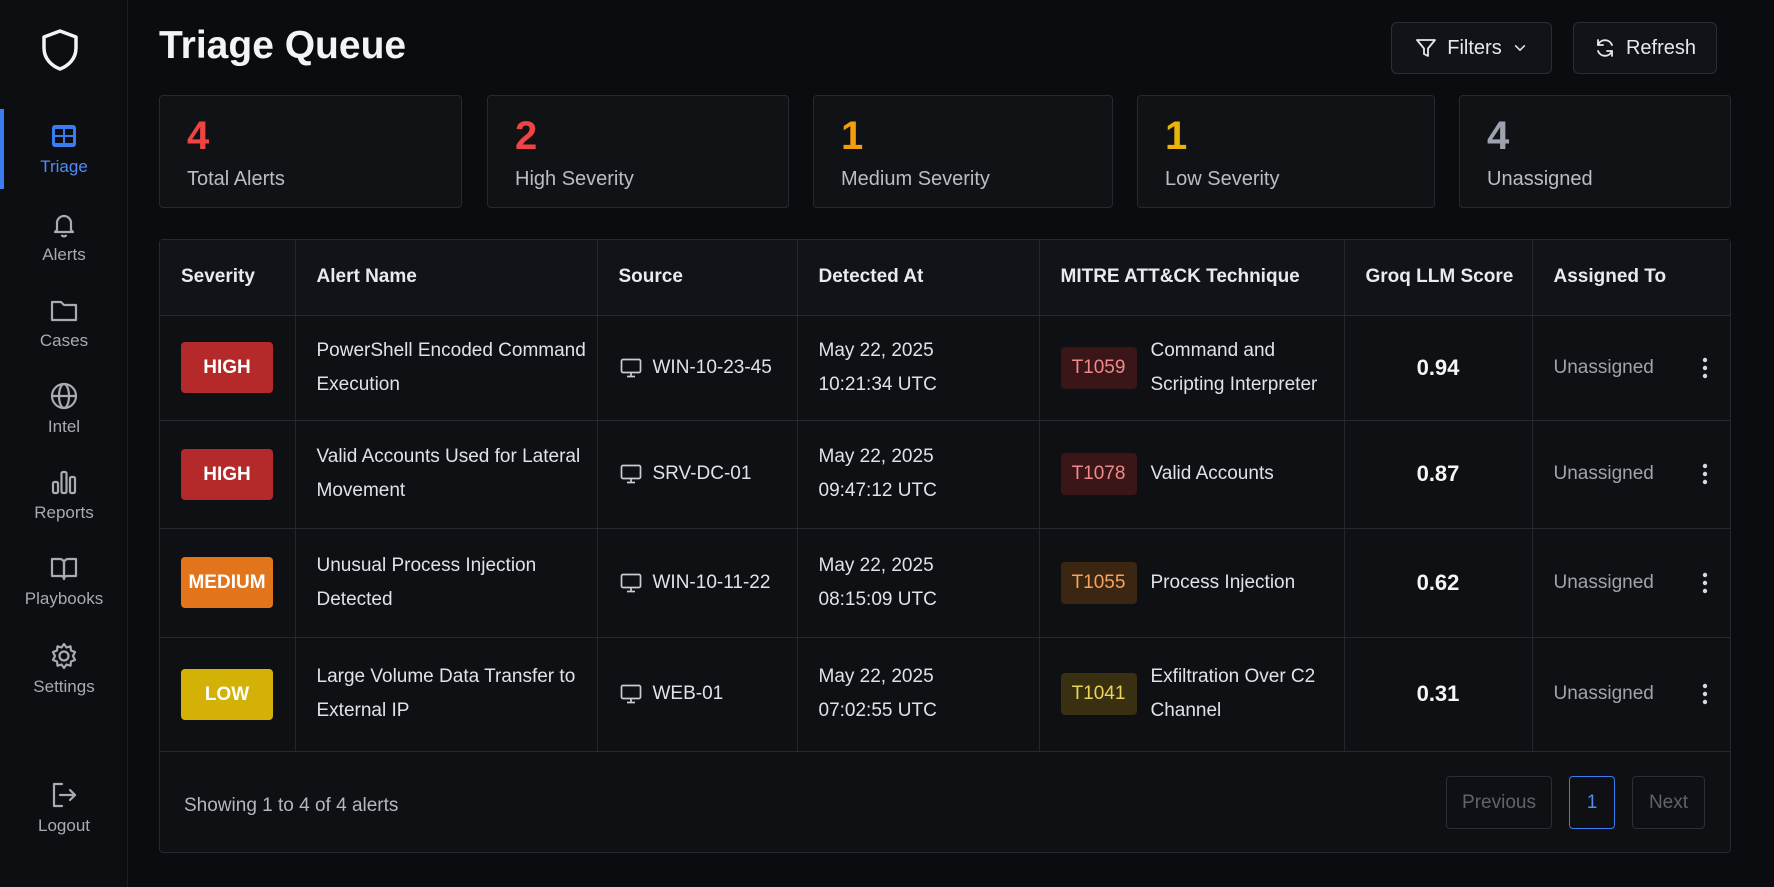 Image resolution: width=1774 pixels, height=887 pixels. I want to click on stat-label: Medium Severity, so click(915, 179).